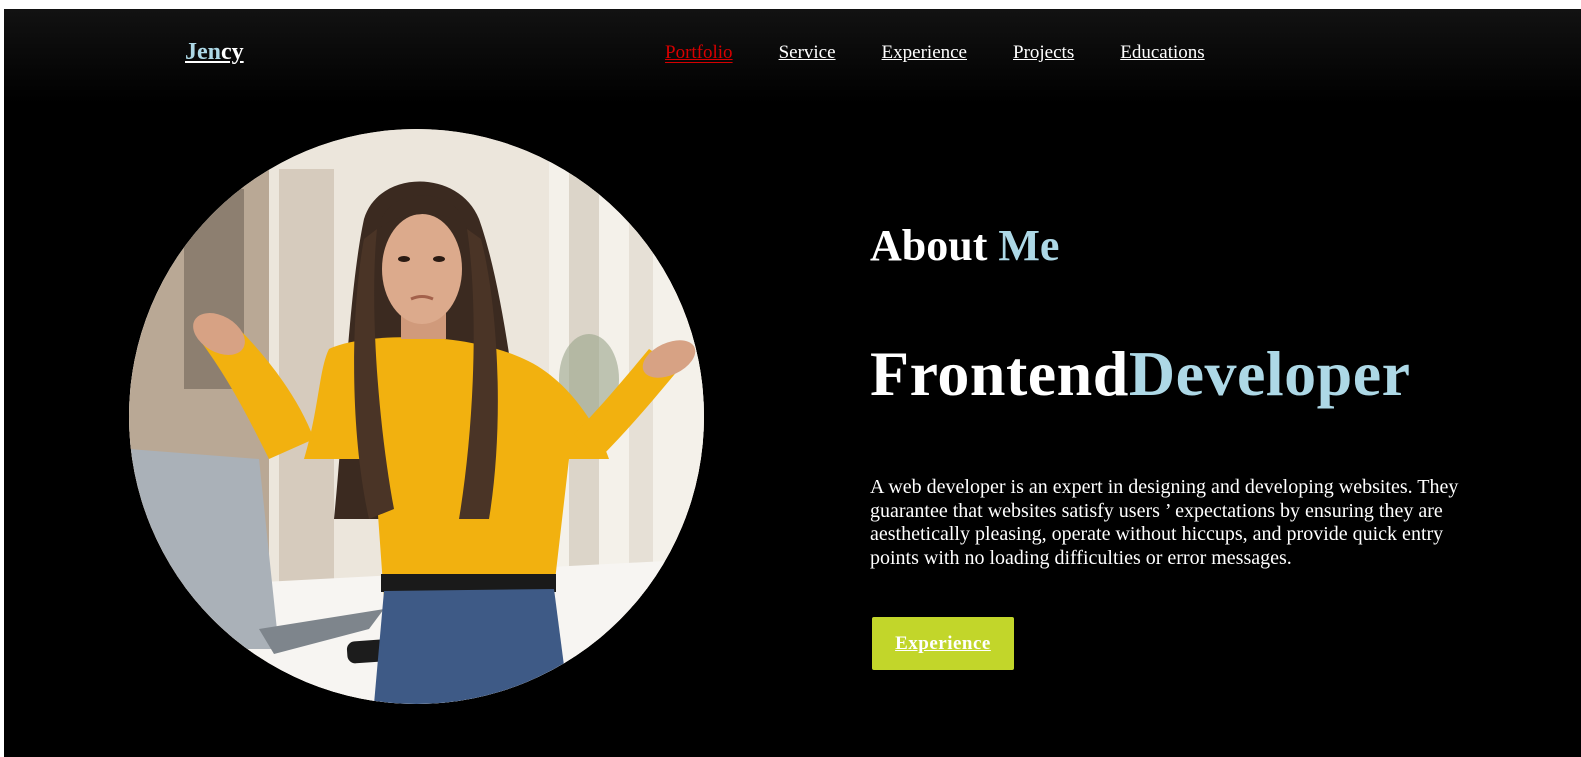  What do you see at coordinates (232, 52) in the screenshot?
I see `brand-logo-part2: cy` at bounding box center [232, 52].